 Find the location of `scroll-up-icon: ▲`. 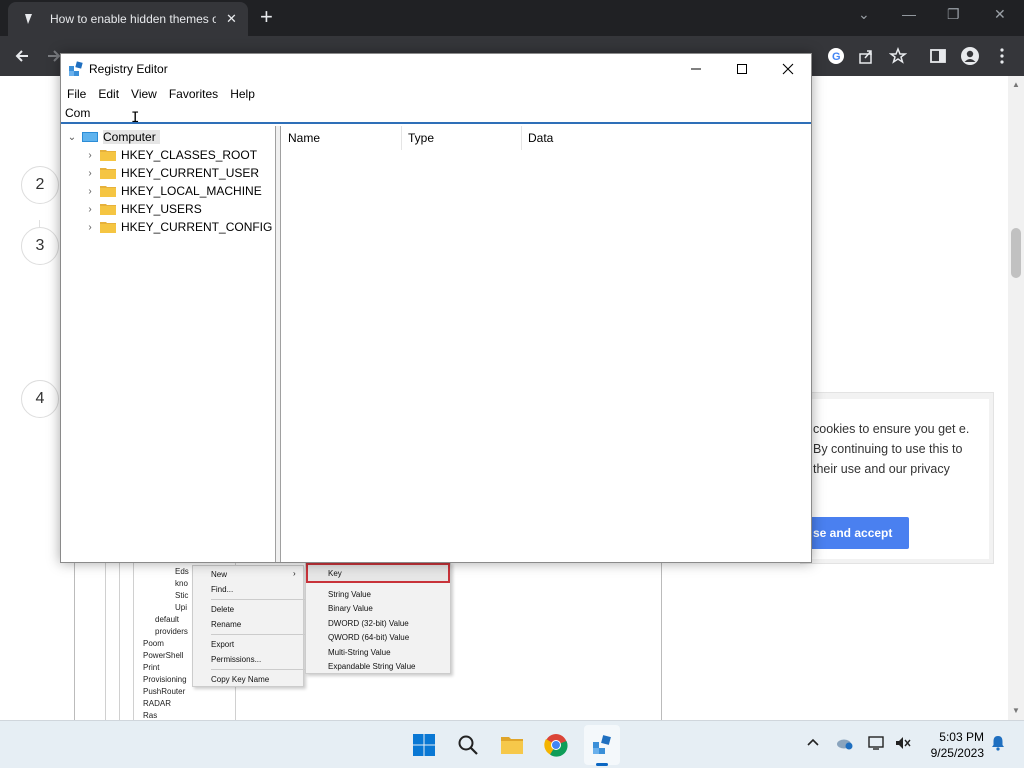

scroll-up-icon: ▲ is located at coordinates (1016, 84).